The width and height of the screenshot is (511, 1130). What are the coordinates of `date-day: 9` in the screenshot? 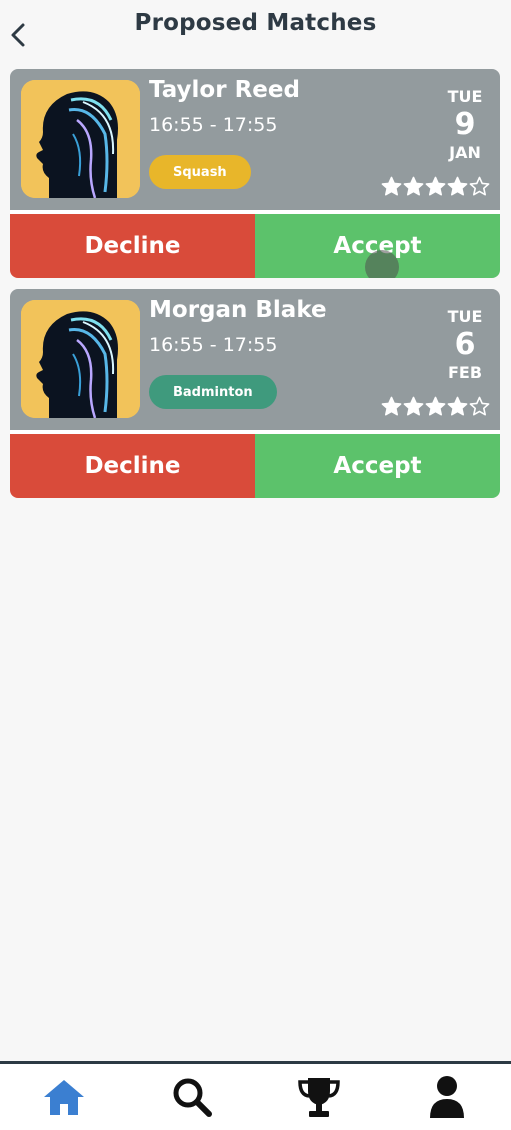 It's located at (465, 124).